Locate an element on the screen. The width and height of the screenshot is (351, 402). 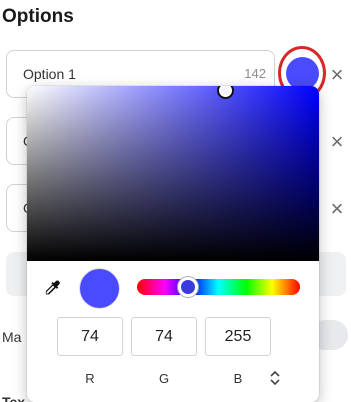
eyedropper-icon is located at coordinates (52, 288).